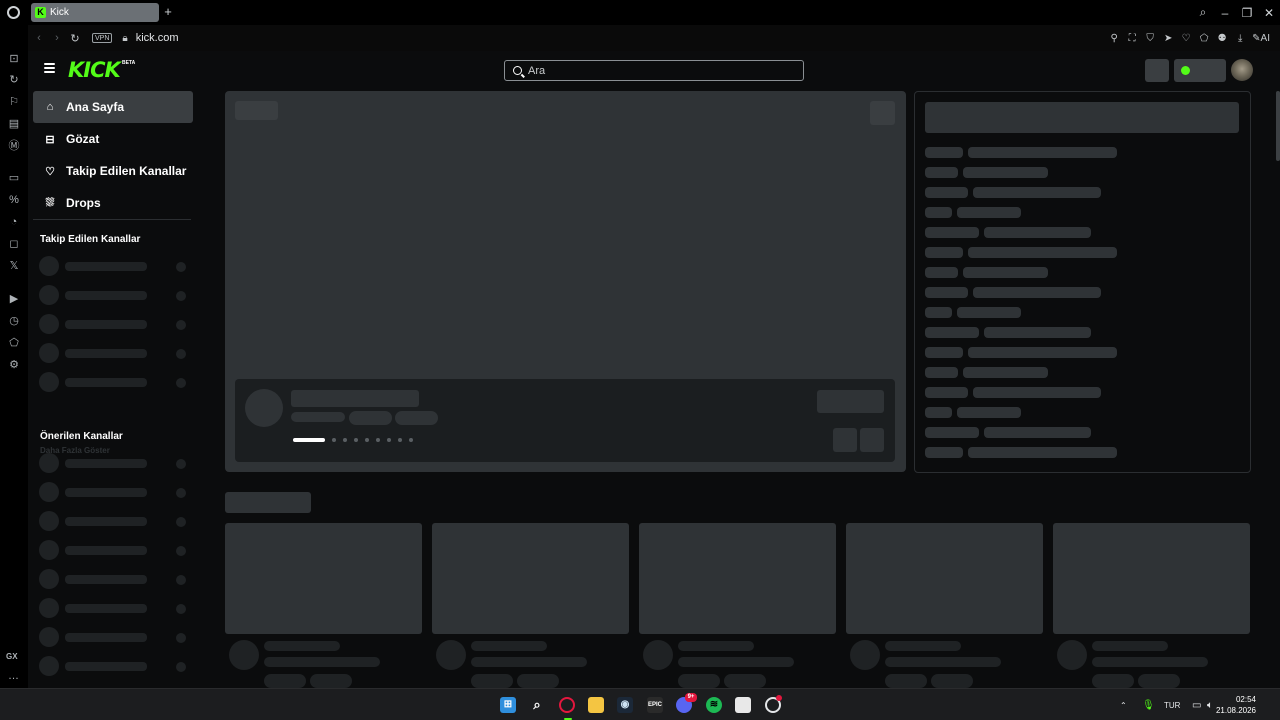 The height and width of the screenshot is (720, 1280). What do you see at coordinates (596, 705) in the screenshot?
I see `file-explorer-icon` at bounding box center [596, 705].